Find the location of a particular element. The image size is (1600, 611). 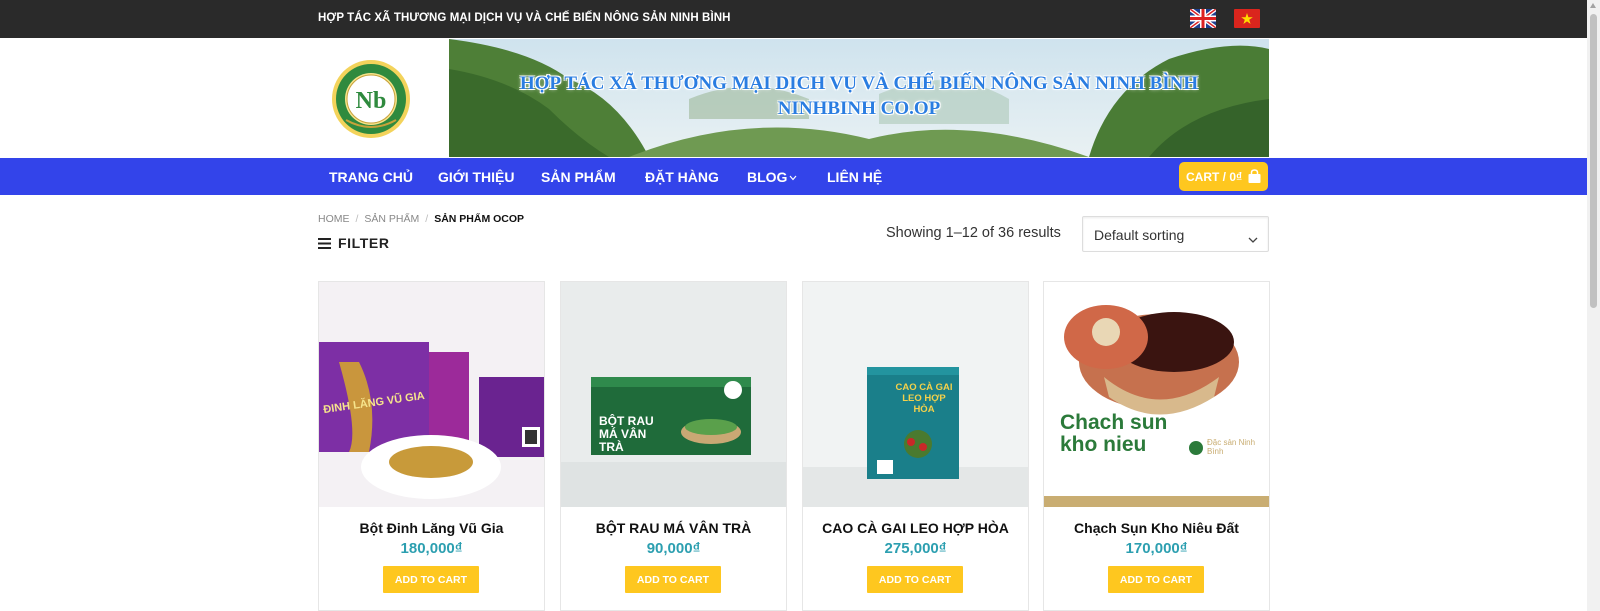

breadcrumb-home: HOME is located at coordinates (334, 219).